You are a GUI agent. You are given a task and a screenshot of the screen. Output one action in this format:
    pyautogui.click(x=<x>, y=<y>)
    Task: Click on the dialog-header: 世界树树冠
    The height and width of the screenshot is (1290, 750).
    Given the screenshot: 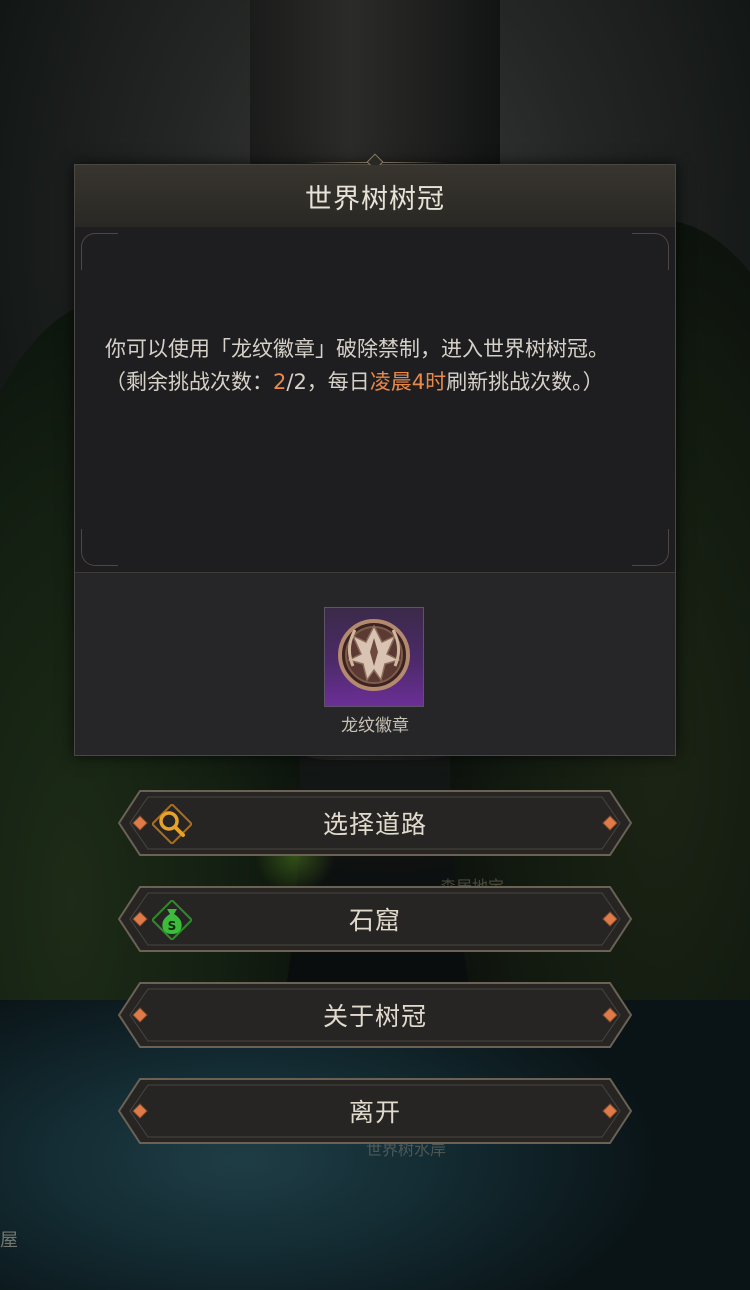 What is the action you would take?
    pyautogui.click(x=375, y=196)
    